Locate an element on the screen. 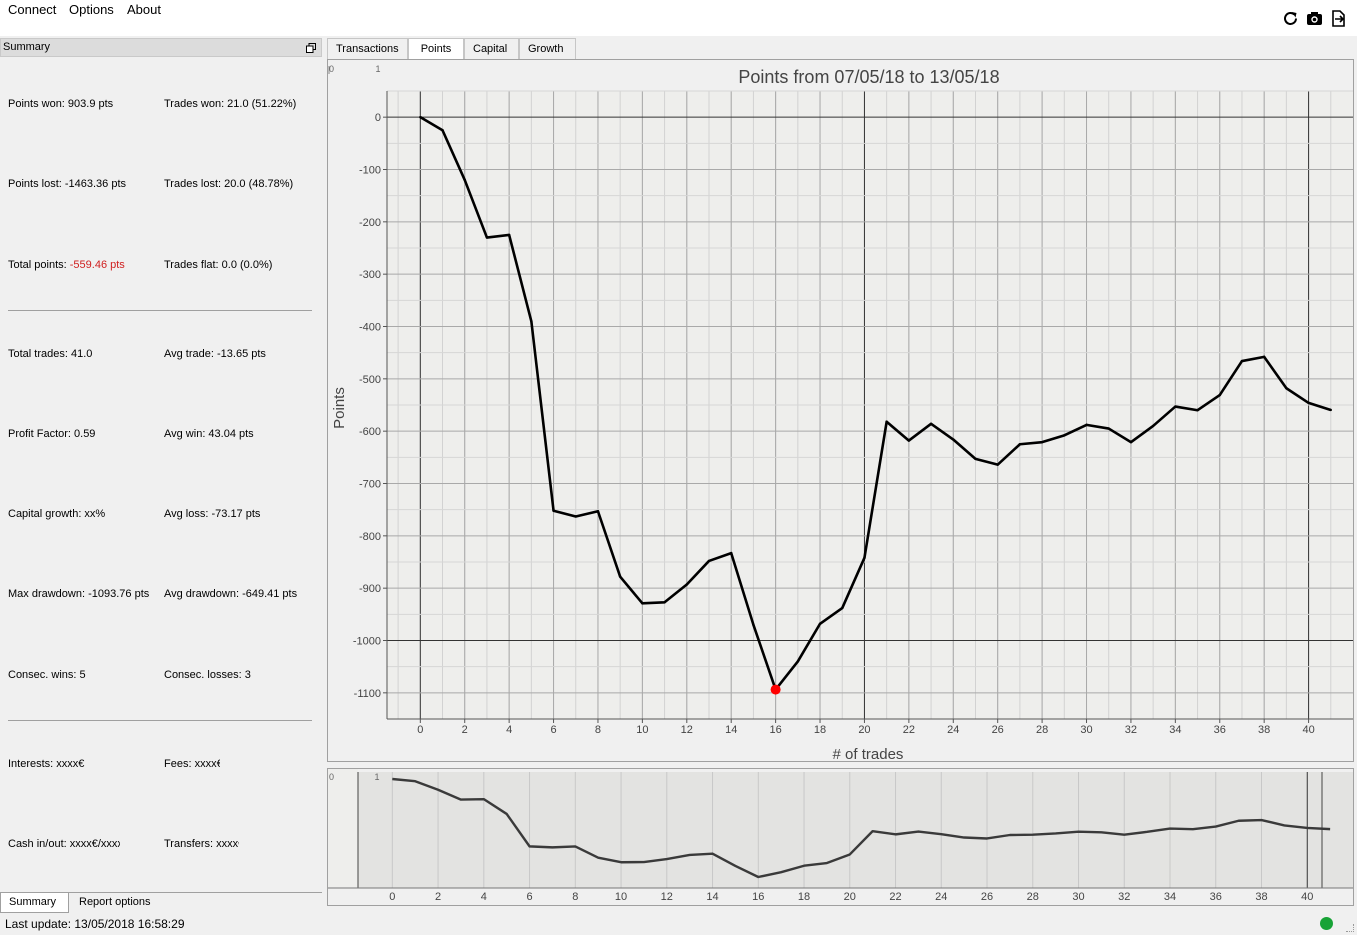 The image size is (1357, 935). resize-grip is located at coordinates (1350, 928).